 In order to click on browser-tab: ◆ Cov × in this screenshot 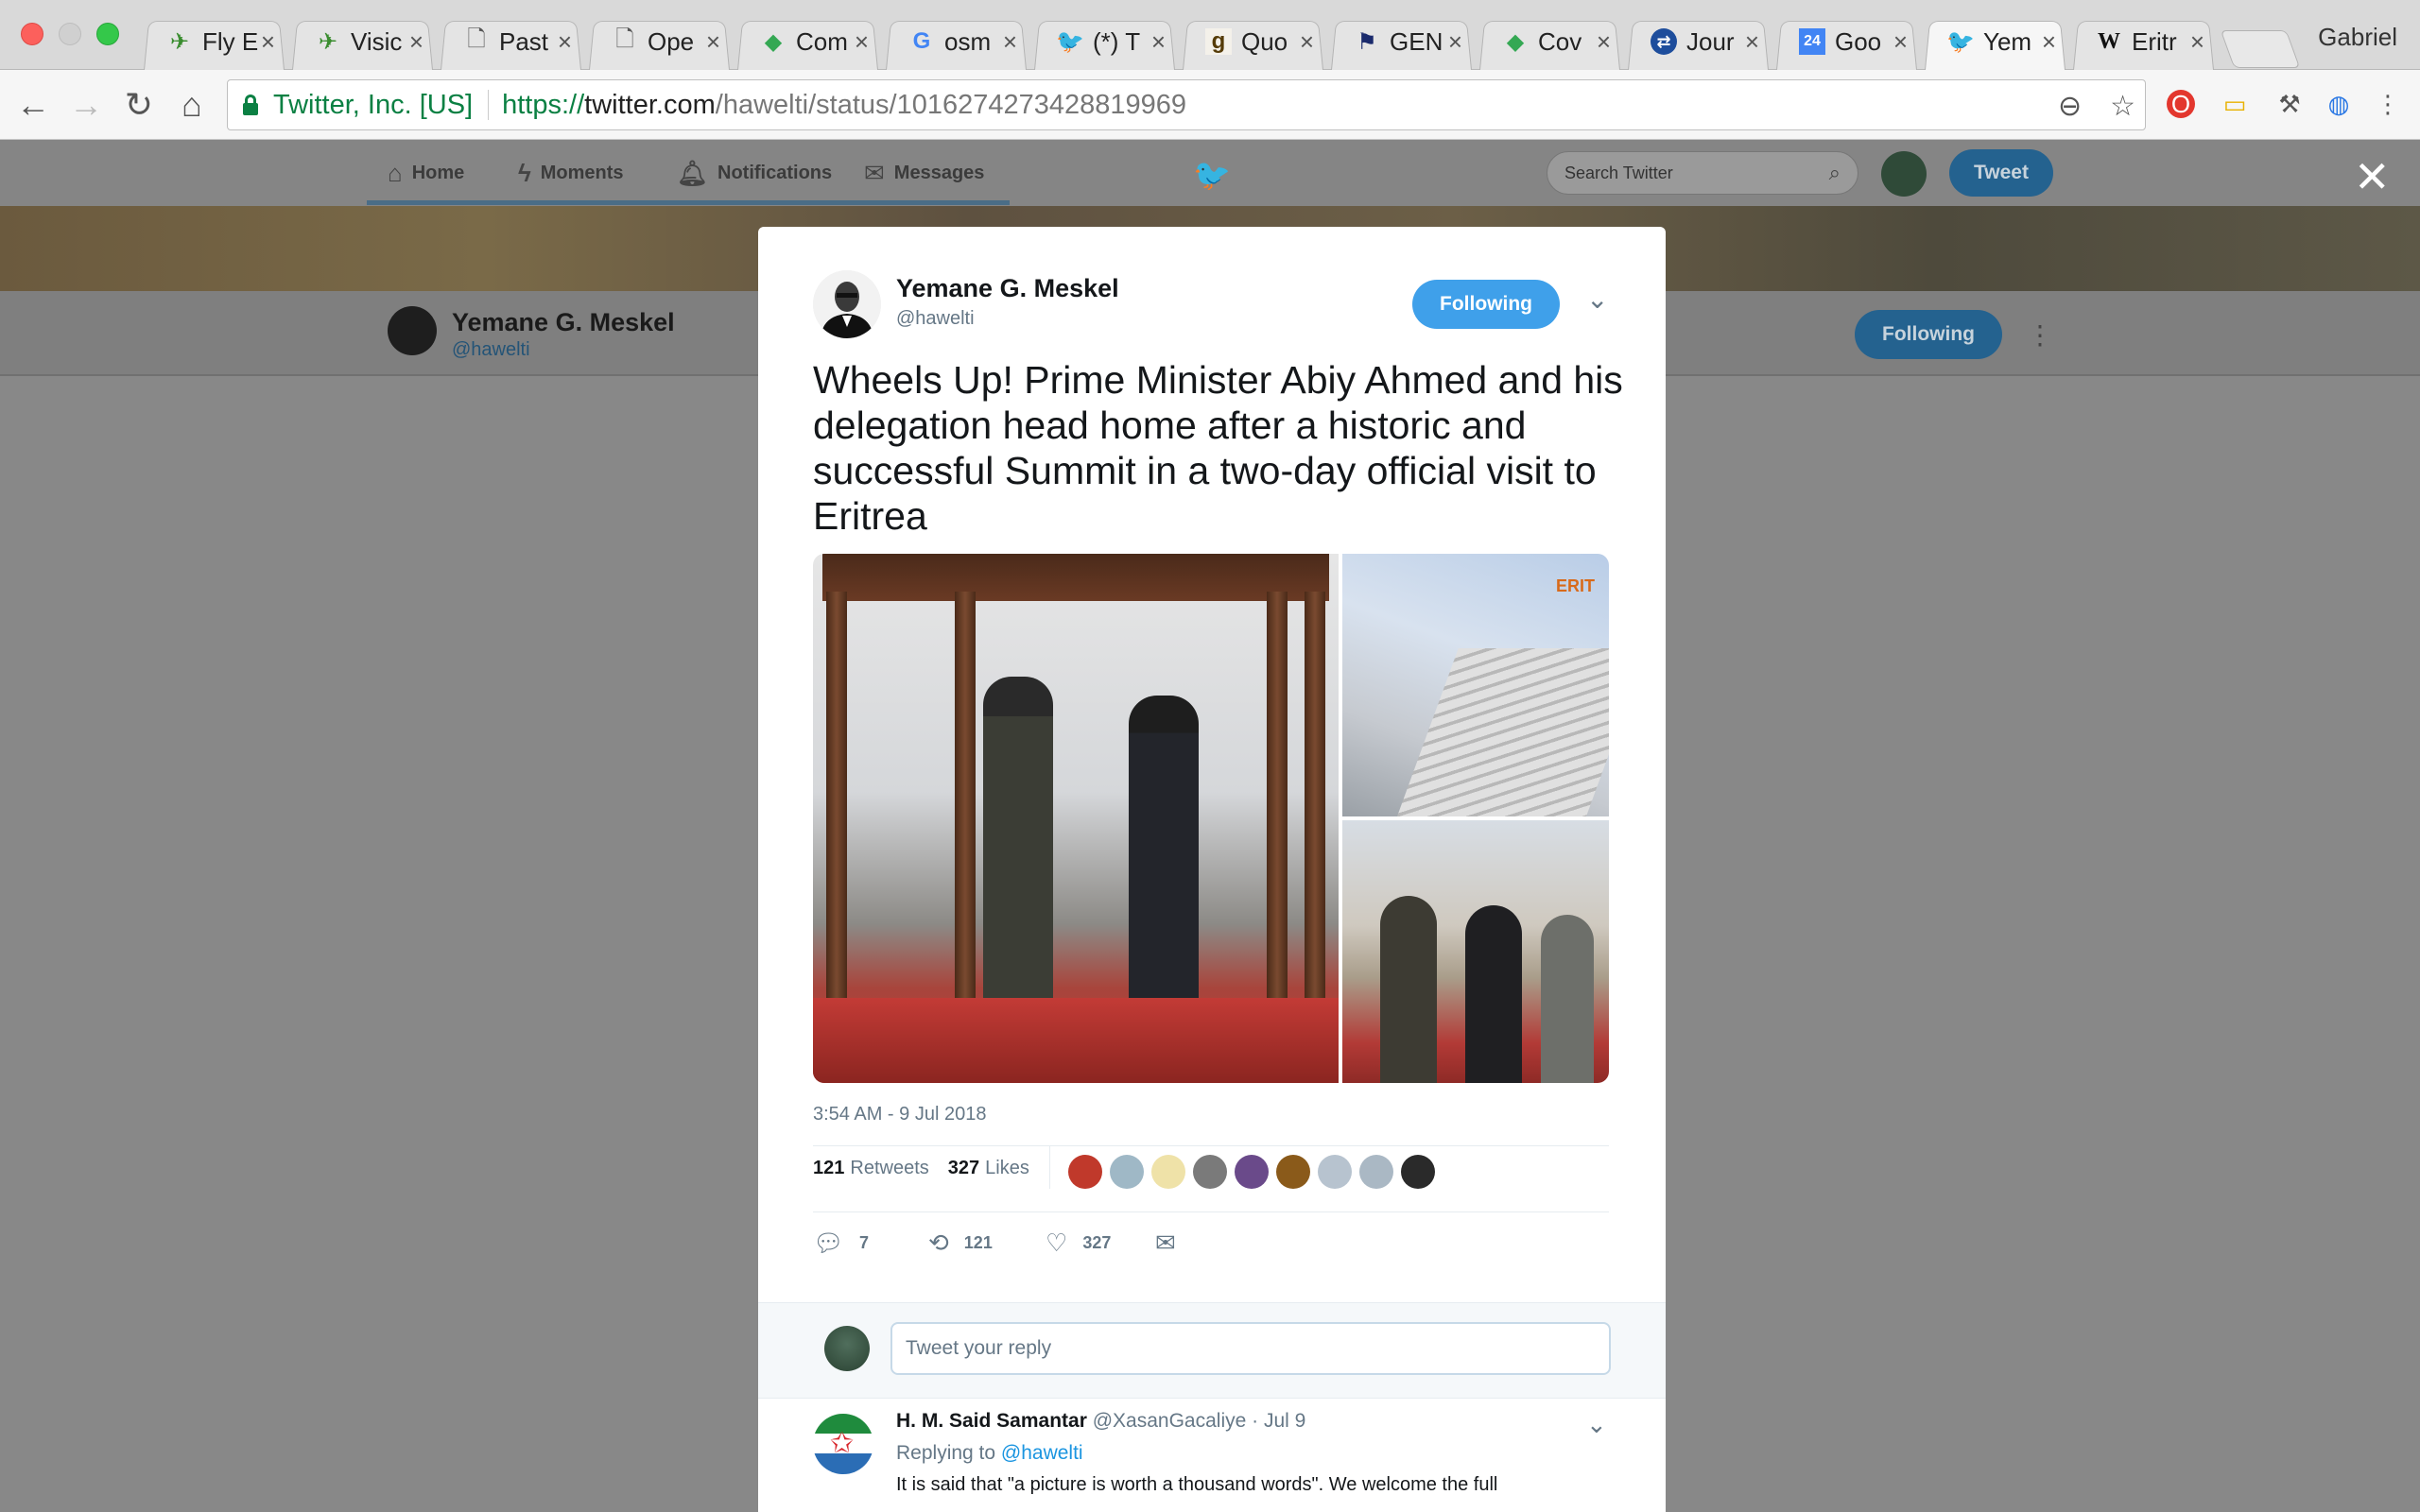, I will do `click(1550, 41)`.